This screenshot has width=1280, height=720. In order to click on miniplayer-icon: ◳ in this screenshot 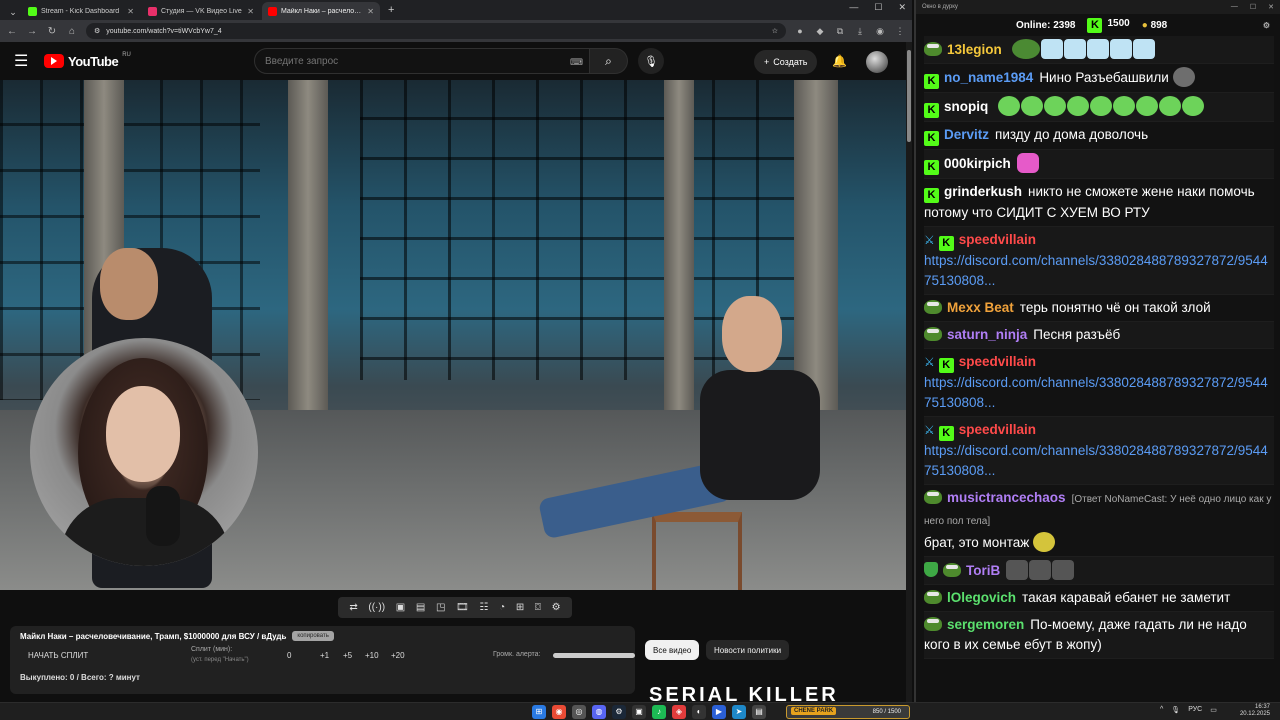, I will do `click(440, 607)`.